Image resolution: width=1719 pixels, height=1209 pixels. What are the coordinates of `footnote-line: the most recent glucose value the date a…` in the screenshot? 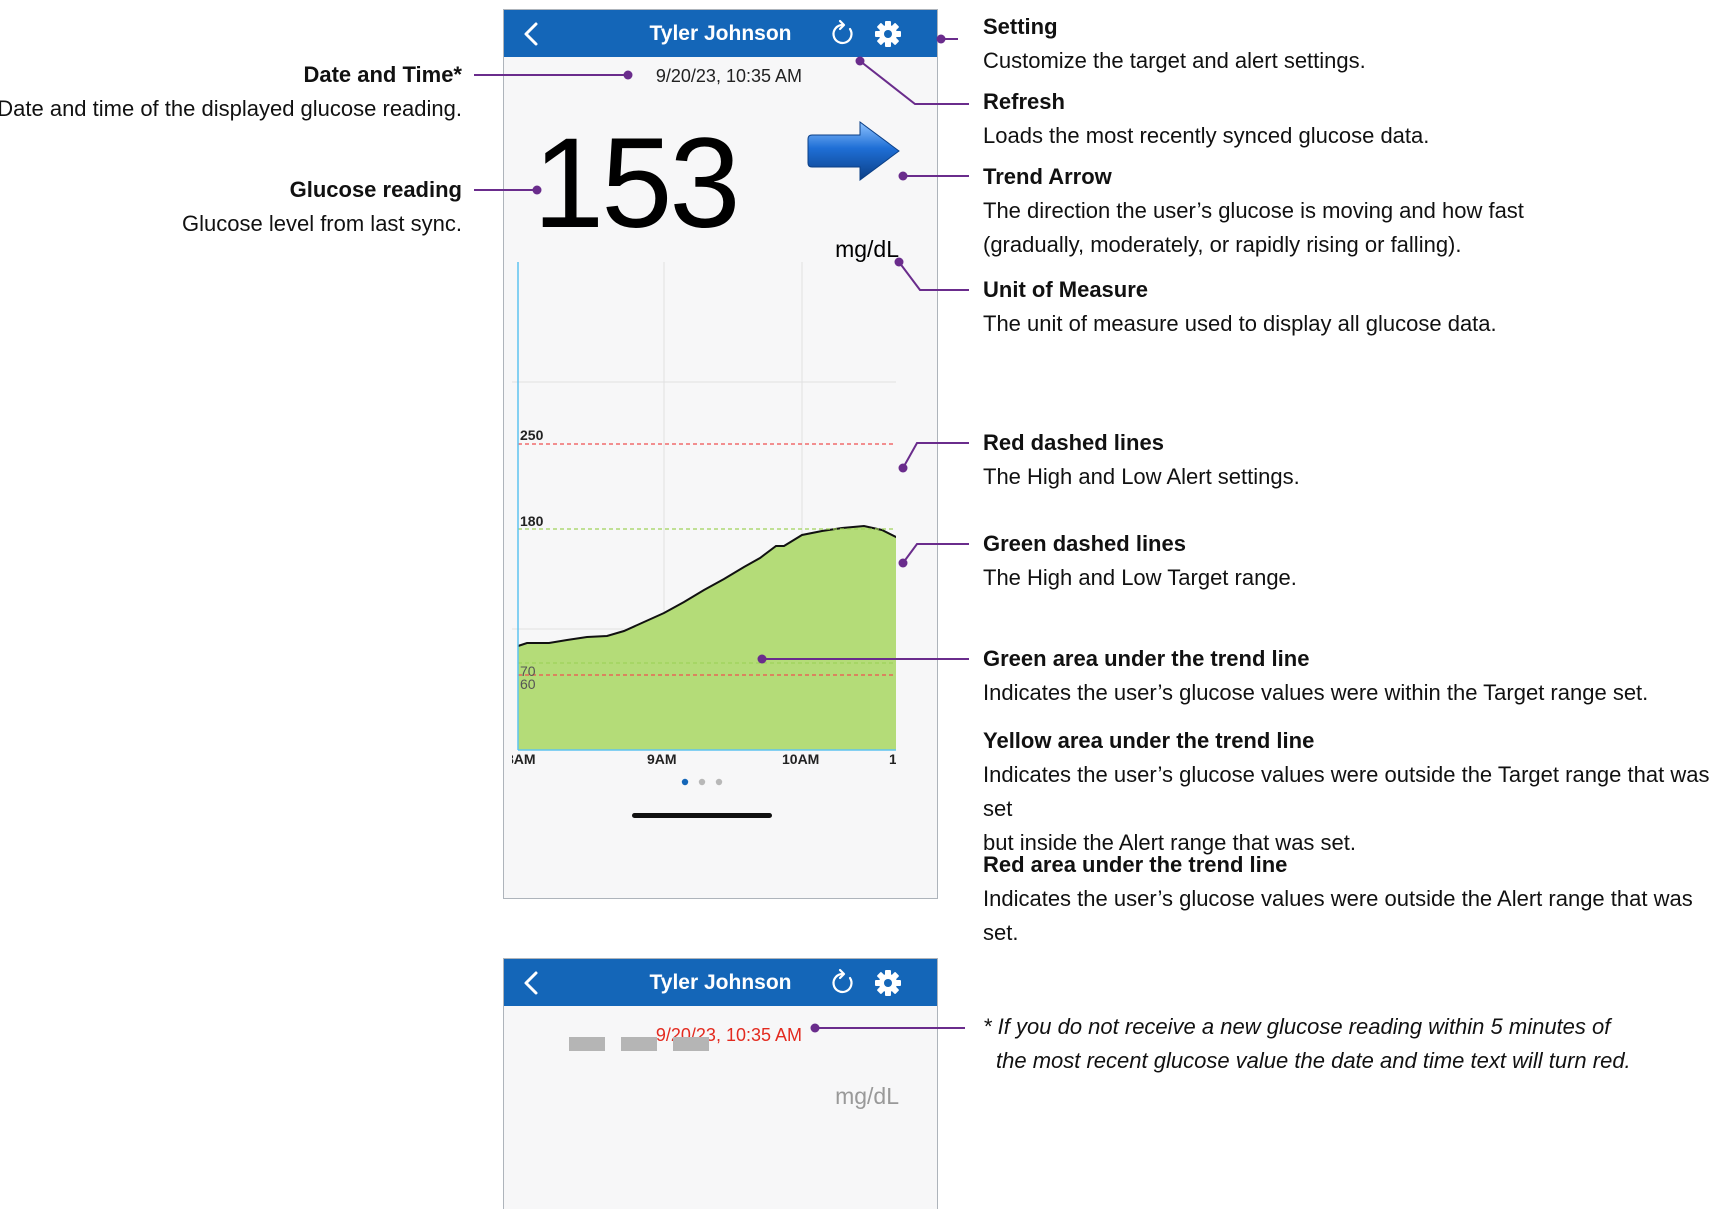 It's located at (1313, 1060).